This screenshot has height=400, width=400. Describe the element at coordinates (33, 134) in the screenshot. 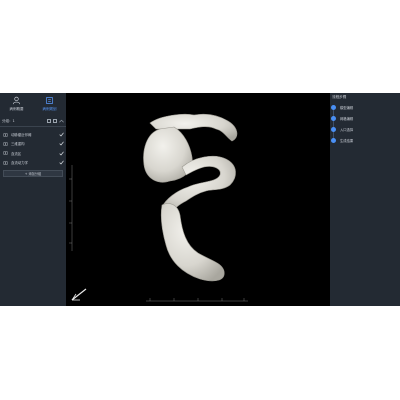

I see `layer-item: 动脉瘤近邻阈` at that location.